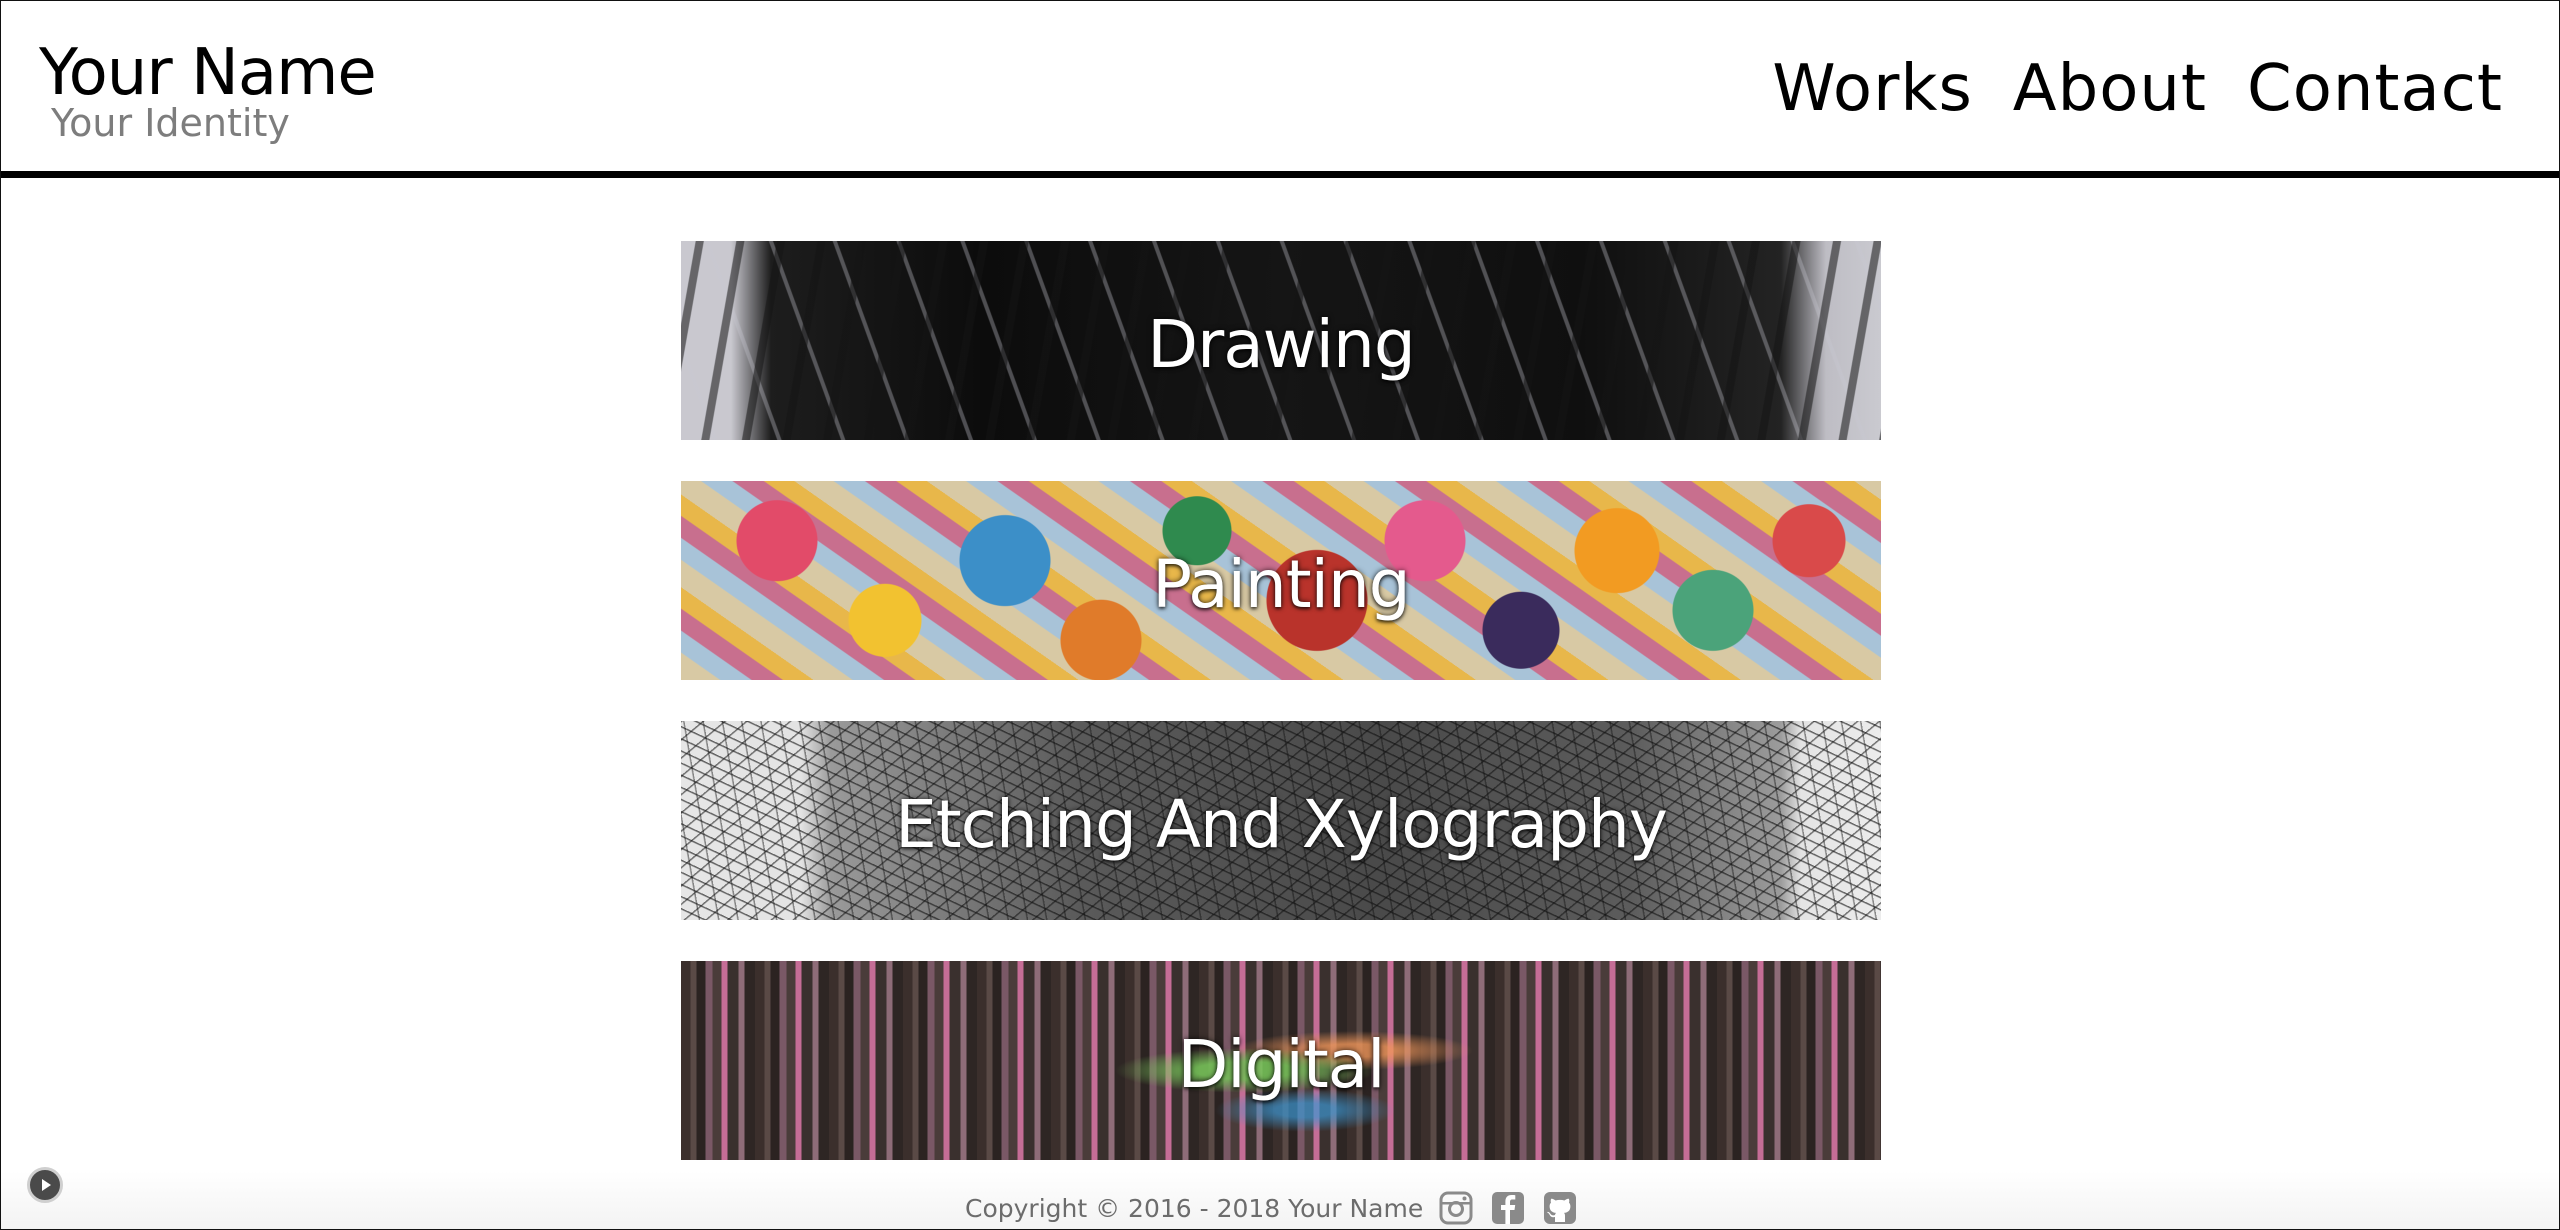 This screenshot has width=2560, height=1230. I want to click on category-tile-drawing: Drawing, so click(1281, 340).